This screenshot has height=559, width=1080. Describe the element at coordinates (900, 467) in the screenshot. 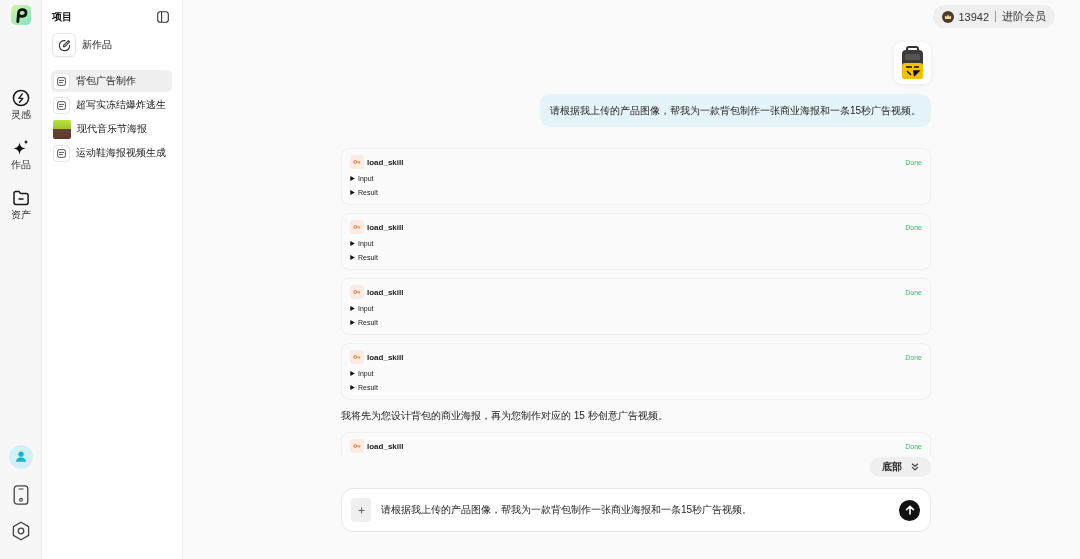

I see `scroll-to-bottom-button: 底部` at that location.